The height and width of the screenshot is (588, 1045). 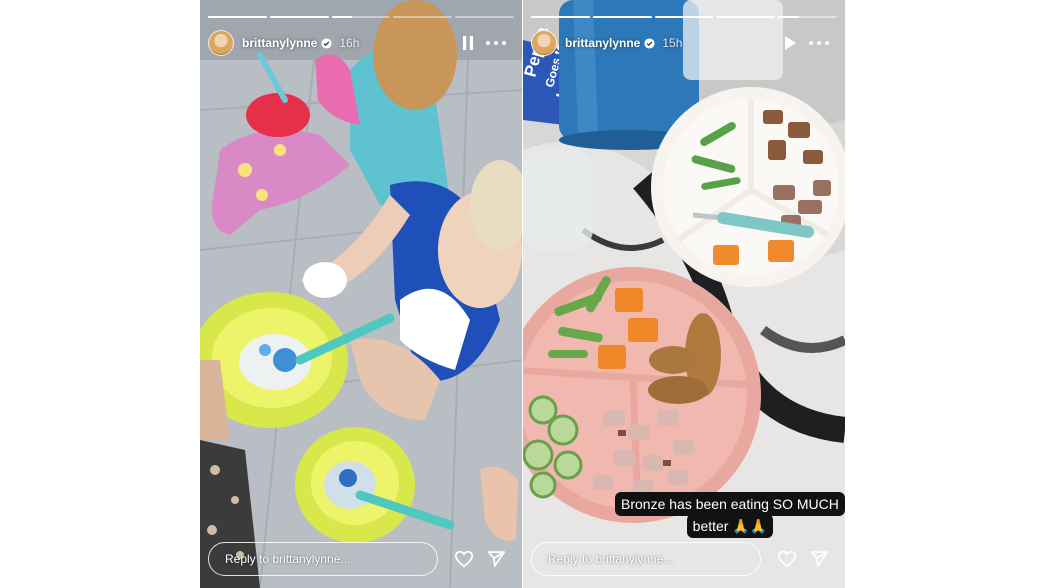 What do you see at coordinates (349, 43) in the screenshot?
I see `post-age: 16h` at bounding box center [349, 43].